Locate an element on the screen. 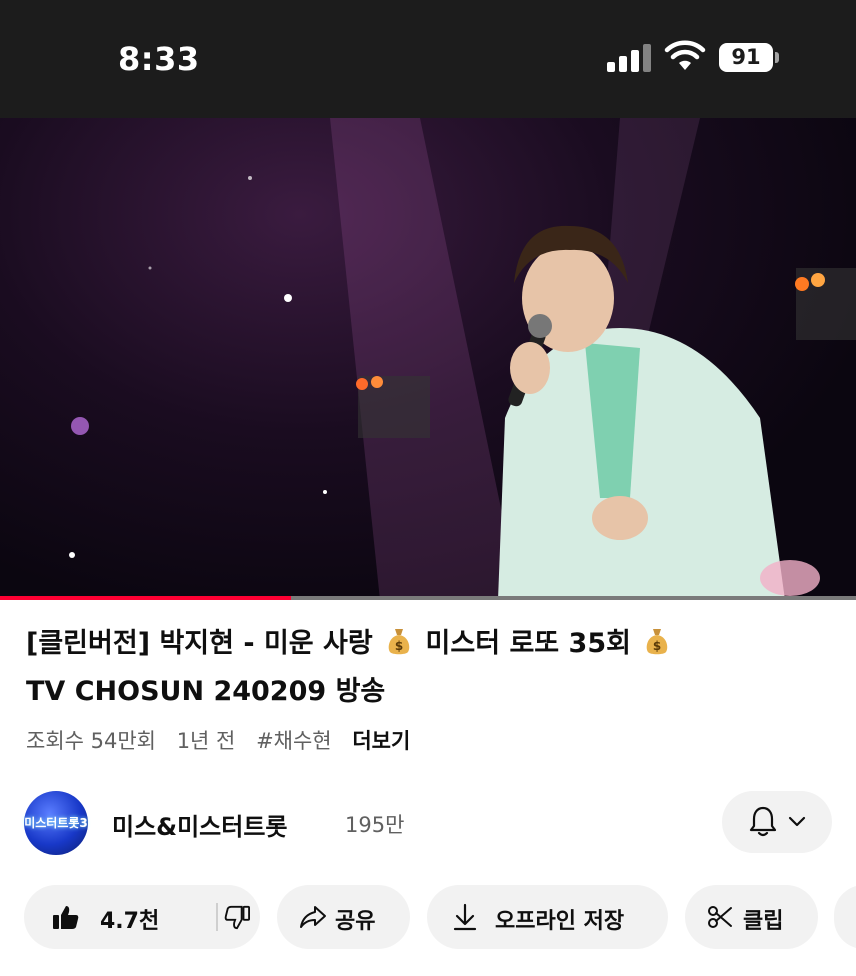 This screenshot has height=976, width=856. title-part-2: 미스터 로또 35회 is located at coordinates (528, 643).